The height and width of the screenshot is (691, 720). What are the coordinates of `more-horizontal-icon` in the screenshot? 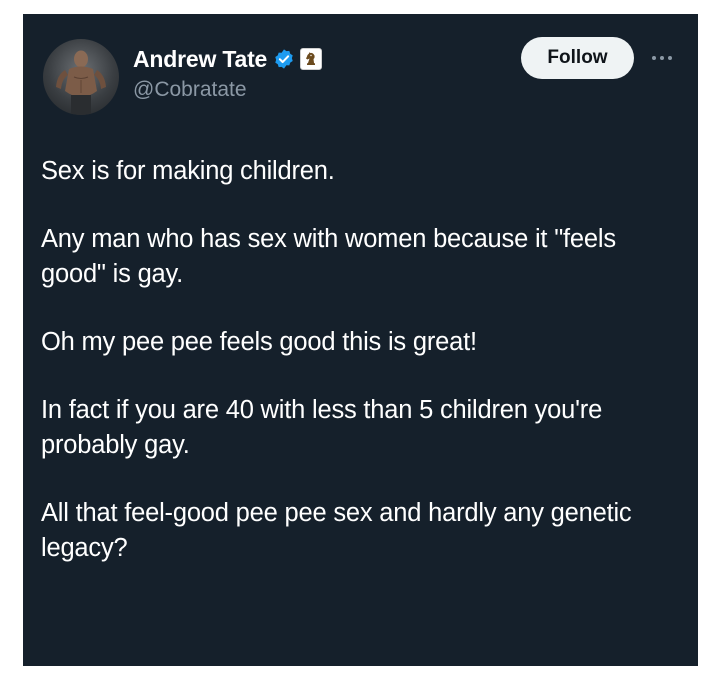 It's located at (662, 58).